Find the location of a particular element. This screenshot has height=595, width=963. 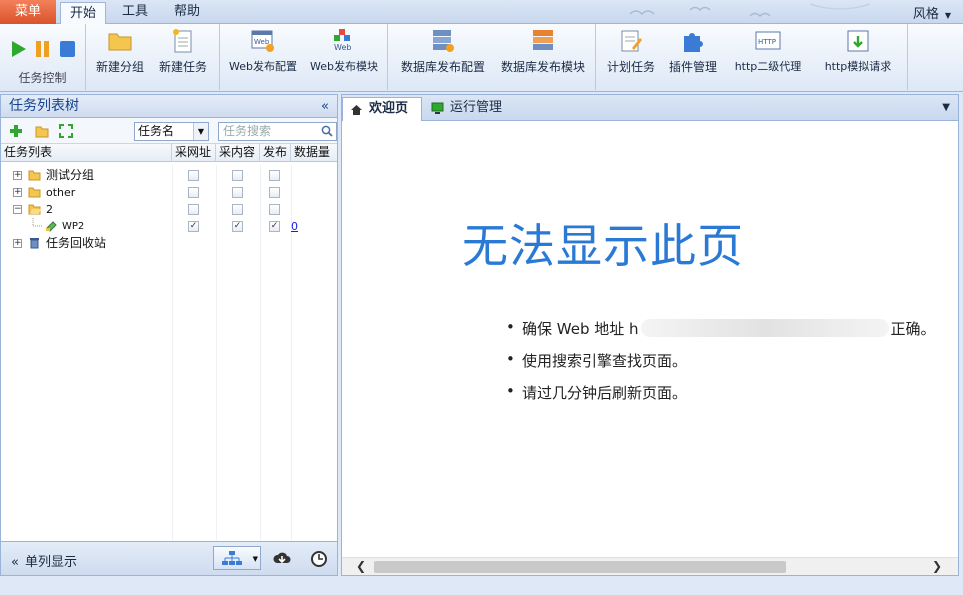

table-row: + other is located at coordinates (169, 192).